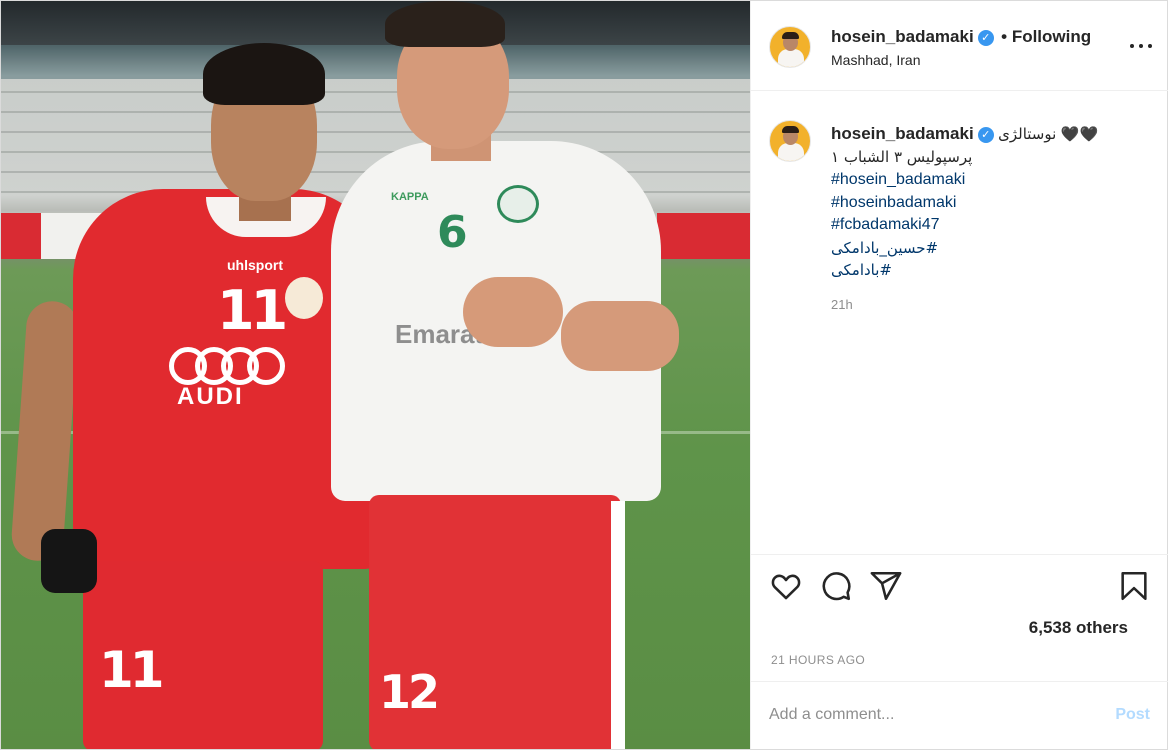 The height and width of the screenshot is (751, 1168). I want to click on left-player-shirt-number: 11, so click(252, 310).